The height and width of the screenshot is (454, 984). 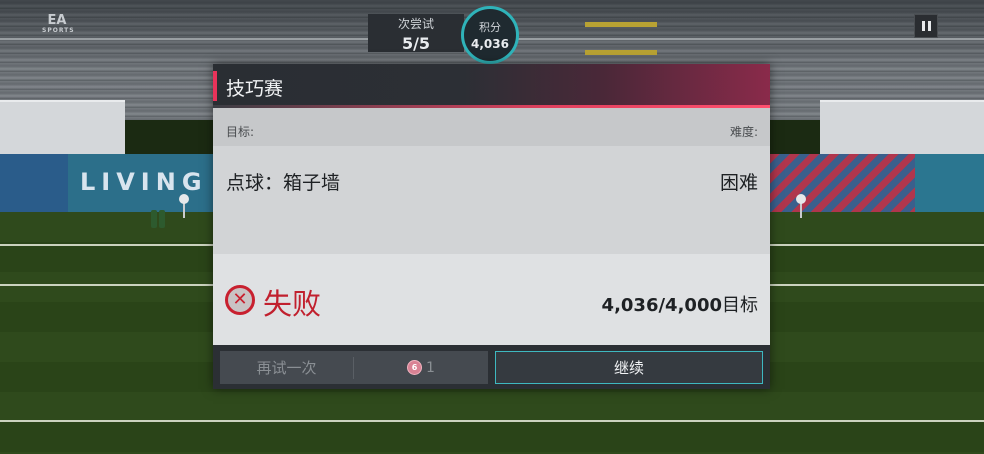 I want to click on score-result: 4,036/4,000目标, so click(x=680, y=304).